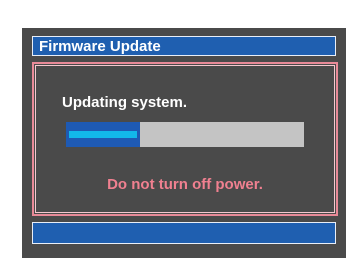  What do you see at coordinates (185, 184) in the screenshot?
I see `power-warning-text: Do not turn off power.` at bounding box center [185, 184].